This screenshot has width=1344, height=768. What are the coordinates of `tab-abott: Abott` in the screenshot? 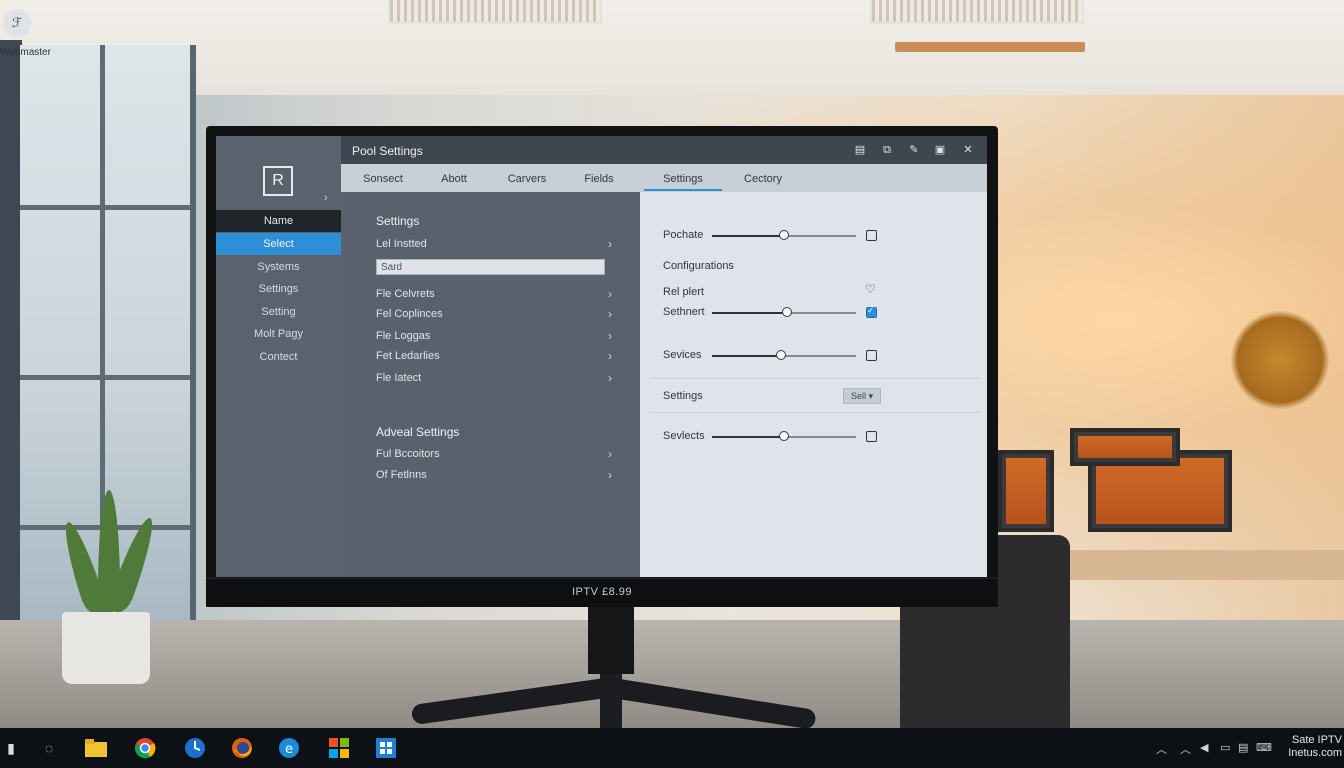 It's located at (454, 178).